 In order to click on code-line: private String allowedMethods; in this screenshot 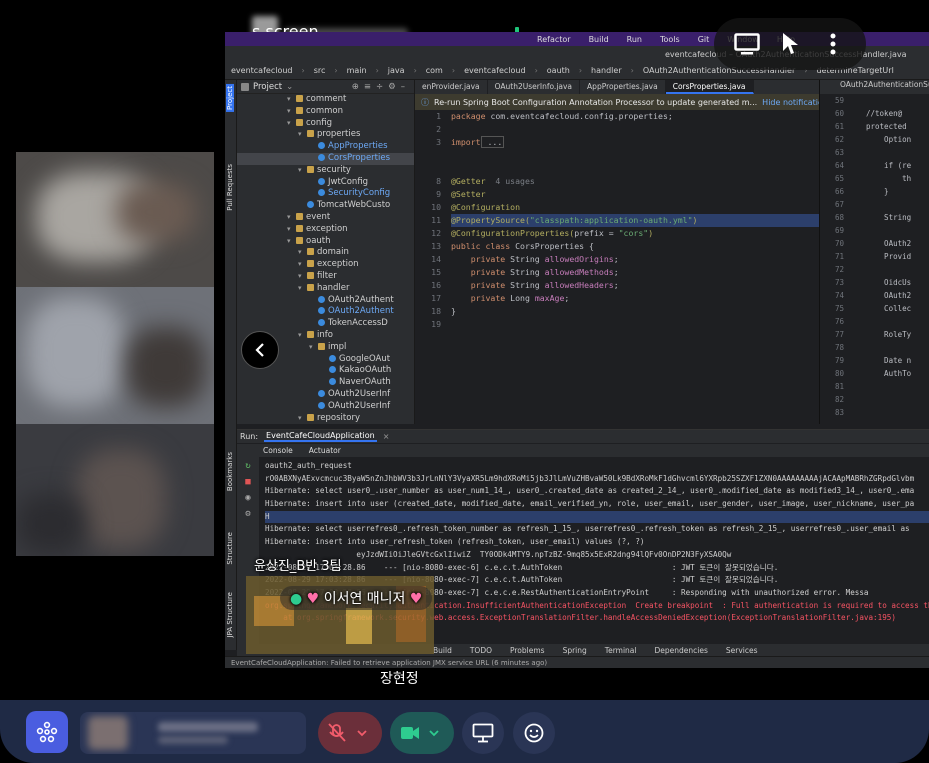, I will do `click(535, 272)`.